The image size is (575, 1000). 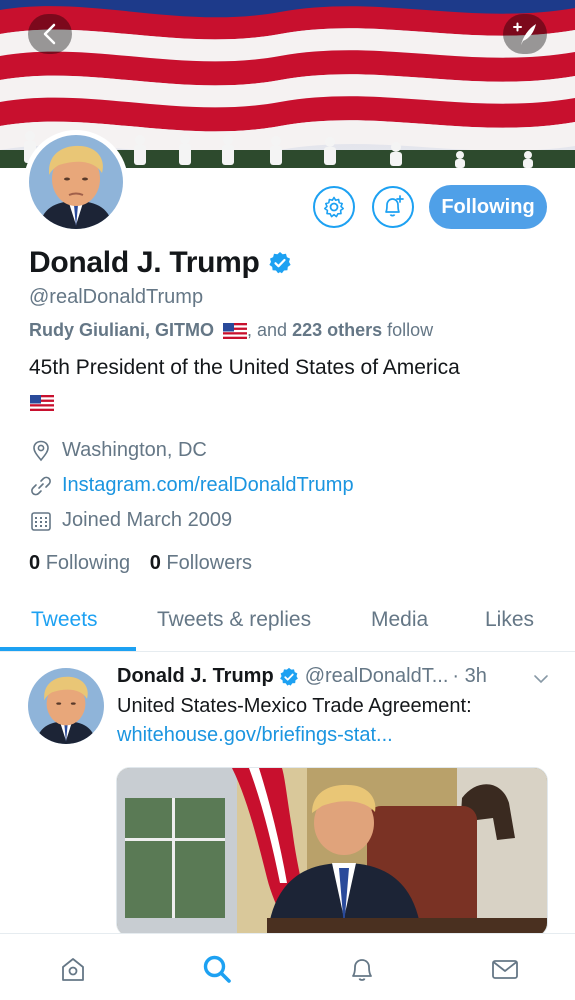 I want to click on tab-media: Media, so click(x=399, y=620).